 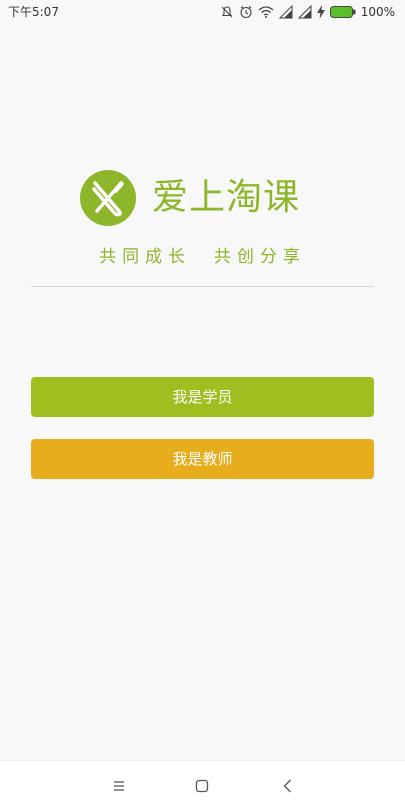 I want to click on navigation-bar, so click(x=202, y=785).